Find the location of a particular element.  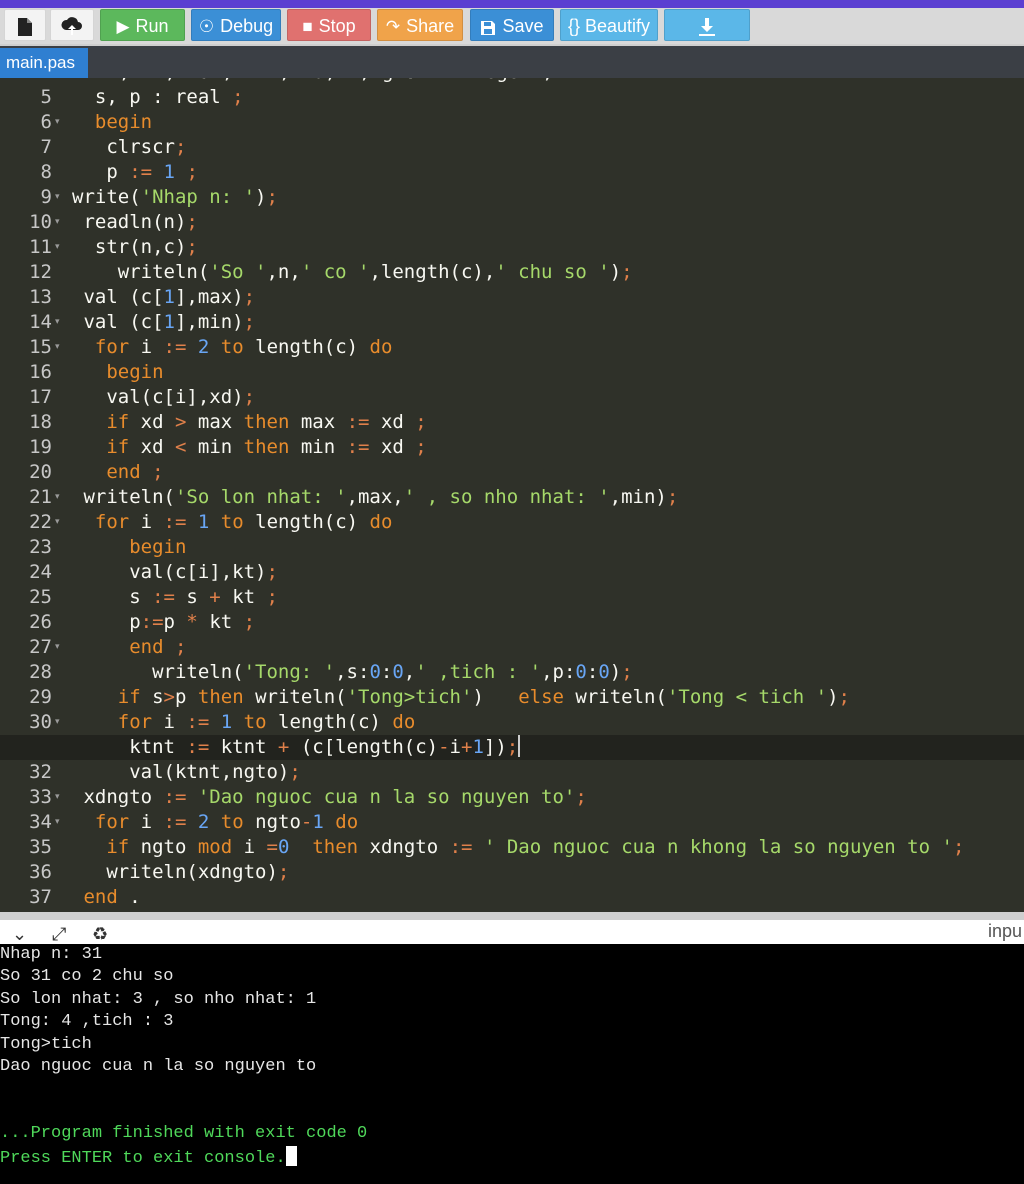

clear-console-icon: ♻ is located at coordinates (100, 934).